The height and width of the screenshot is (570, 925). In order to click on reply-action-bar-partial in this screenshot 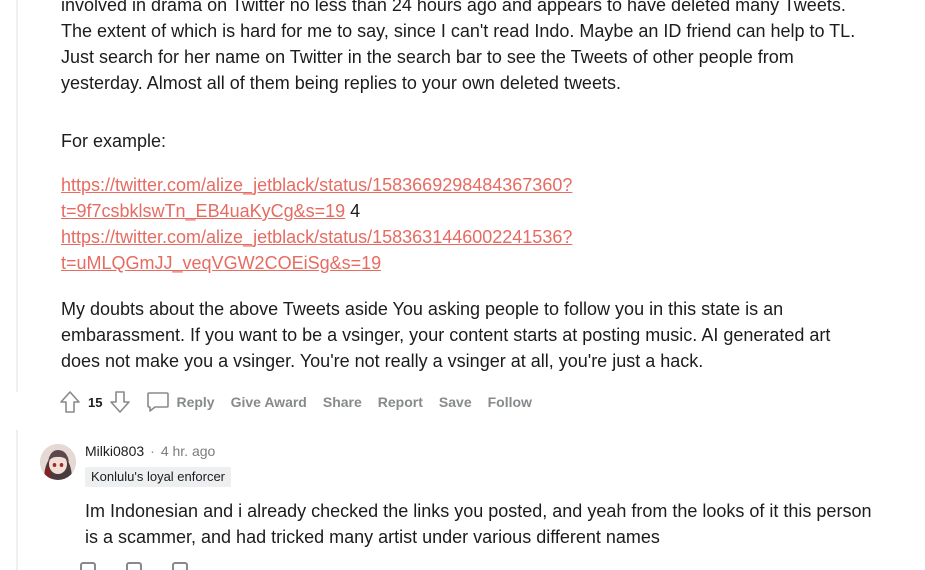, I will do `click(140, 566)`.